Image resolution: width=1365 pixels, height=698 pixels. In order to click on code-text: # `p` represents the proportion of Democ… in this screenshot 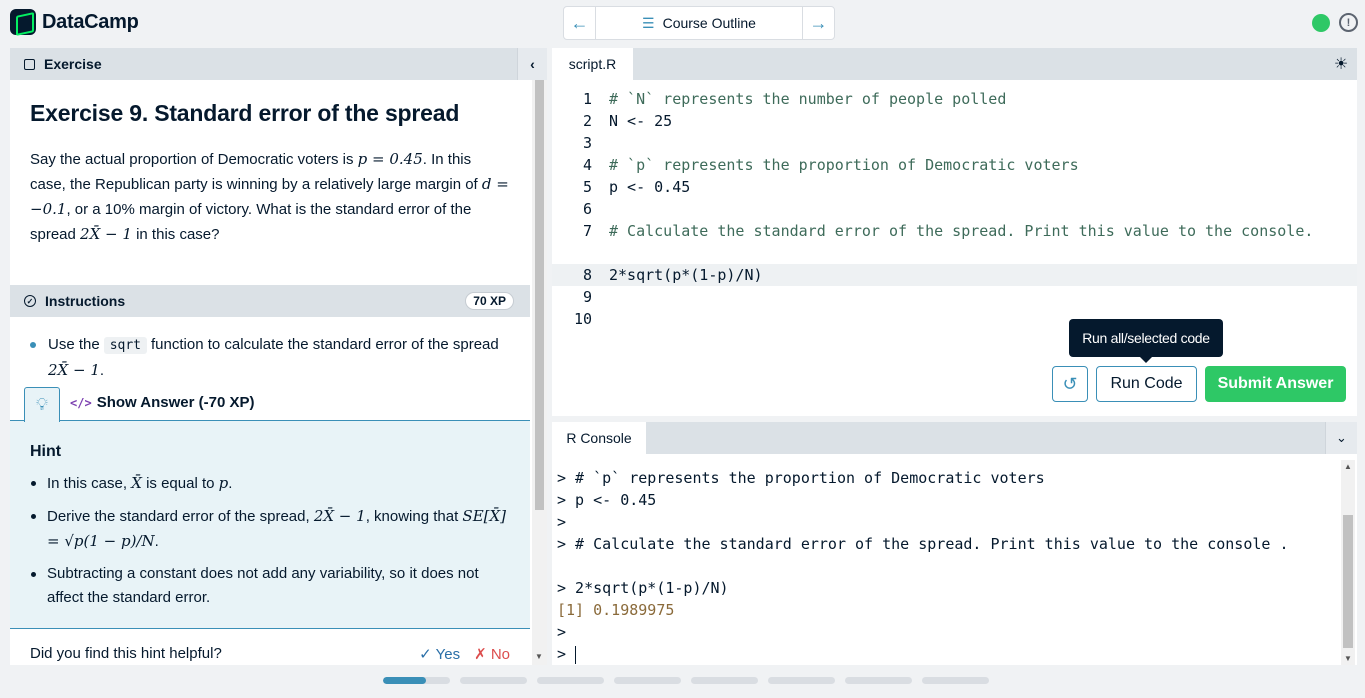, I will do `click(844, 165)`.